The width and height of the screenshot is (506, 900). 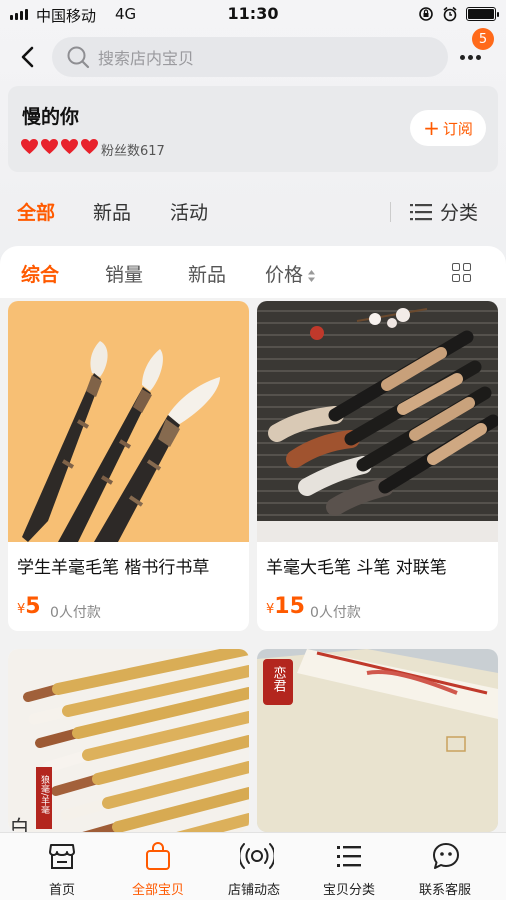 What do you see at coordinates (253, 272) in the screenshot?
I see `sort-bar: 综合 销量 新品 价格` at bounding box center [253, 272].